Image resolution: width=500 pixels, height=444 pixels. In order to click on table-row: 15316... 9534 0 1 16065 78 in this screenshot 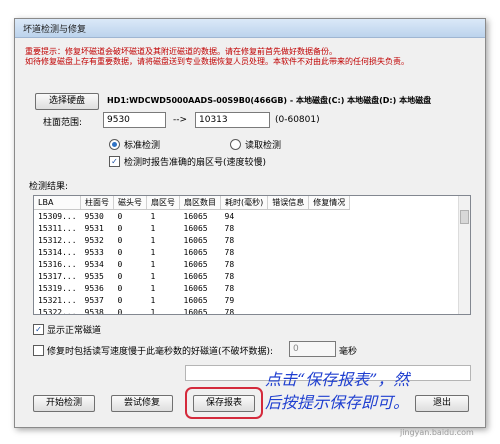, I will do `click(192, 264)`.